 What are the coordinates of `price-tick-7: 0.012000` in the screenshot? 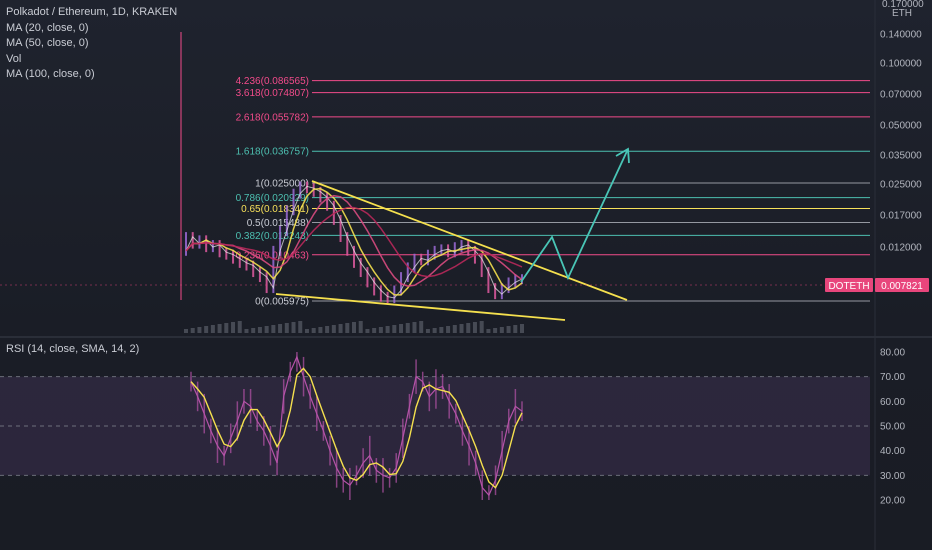 It's located at (901, 248).